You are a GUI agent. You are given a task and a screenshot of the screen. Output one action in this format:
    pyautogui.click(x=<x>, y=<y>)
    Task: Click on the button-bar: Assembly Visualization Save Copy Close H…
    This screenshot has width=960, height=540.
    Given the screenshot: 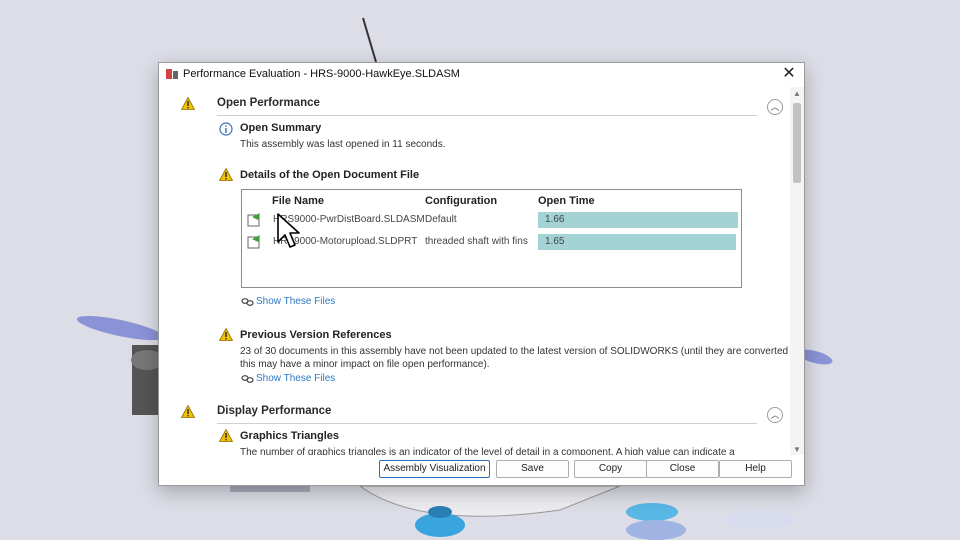 What is the action you would take?
    pyautogui.click(x=481, y=469)
    